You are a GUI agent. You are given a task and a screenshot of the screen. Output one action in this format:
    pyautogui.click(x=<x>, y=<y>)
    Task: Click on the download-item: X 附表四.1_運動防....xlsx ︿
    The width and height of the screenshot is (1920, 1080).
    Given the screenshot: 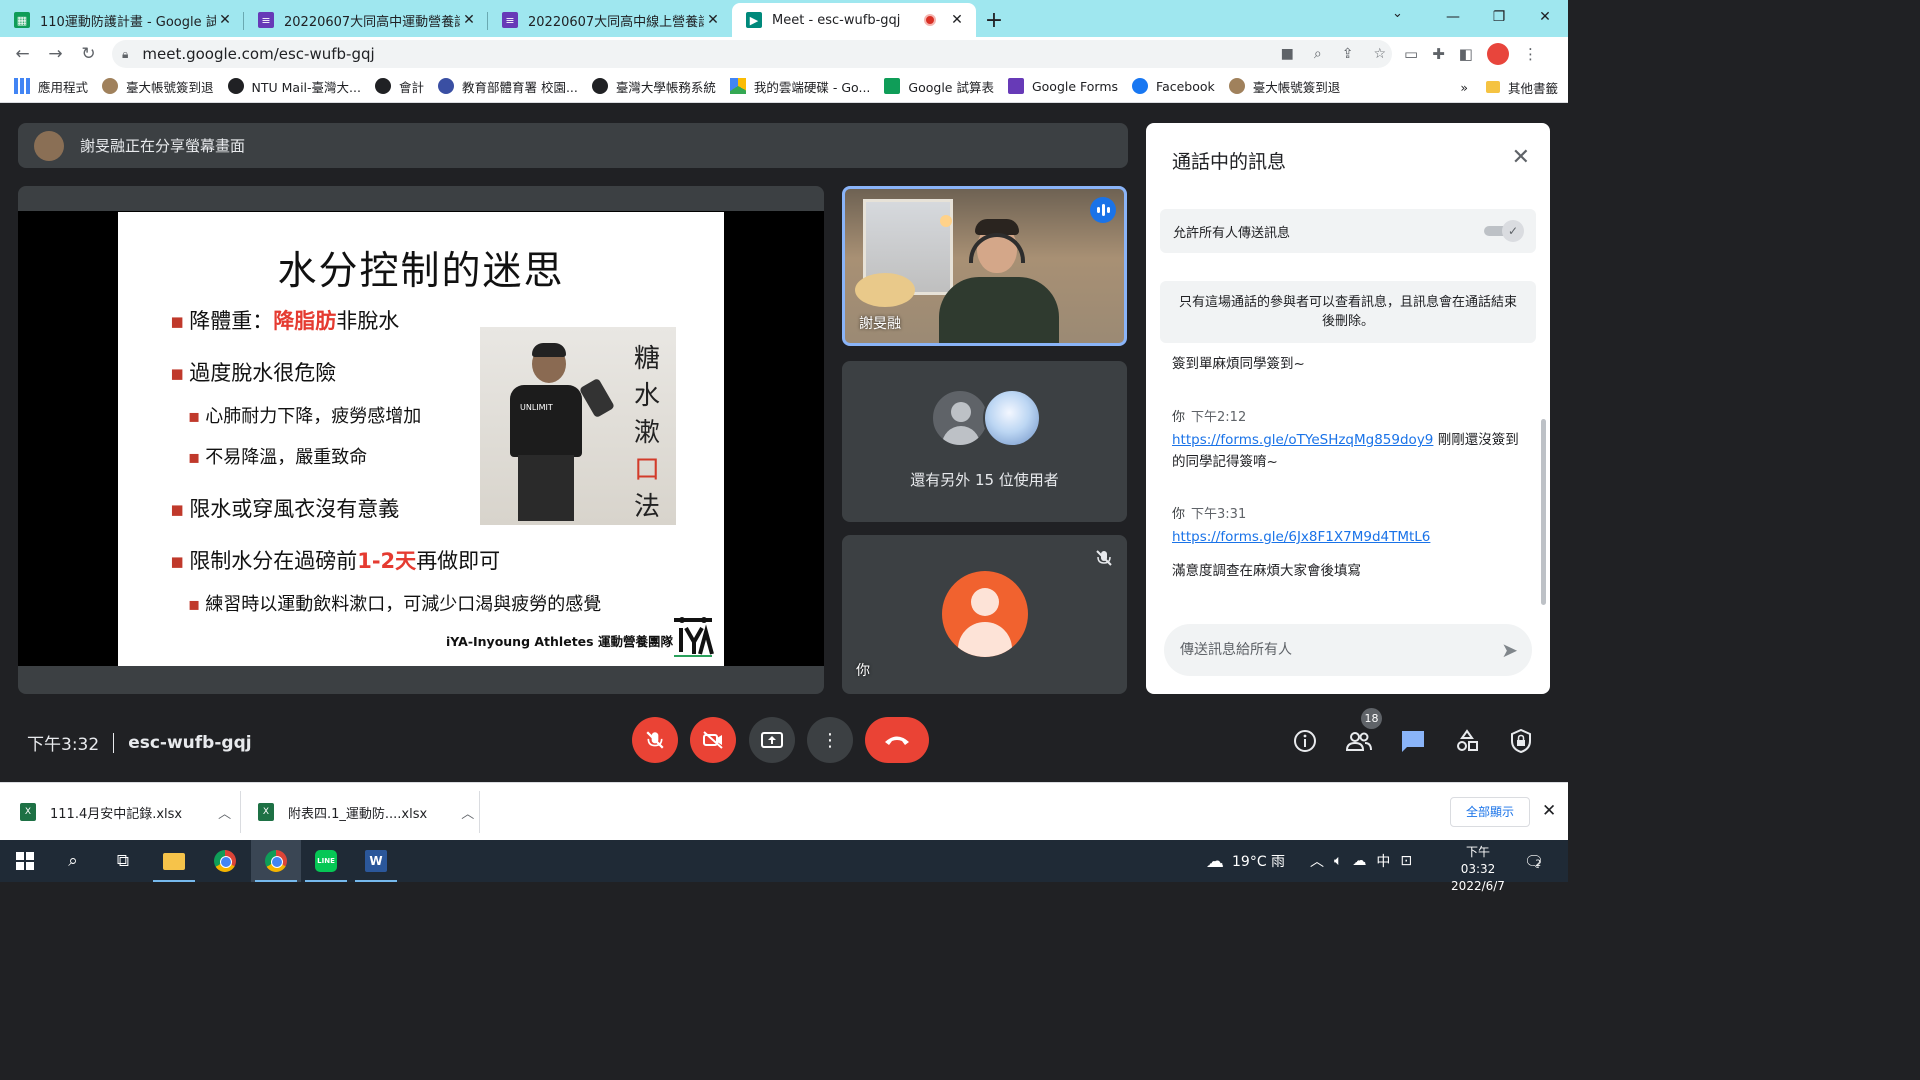 What is the action you would take?
    pyautogui.click(x=366, y=812)
    